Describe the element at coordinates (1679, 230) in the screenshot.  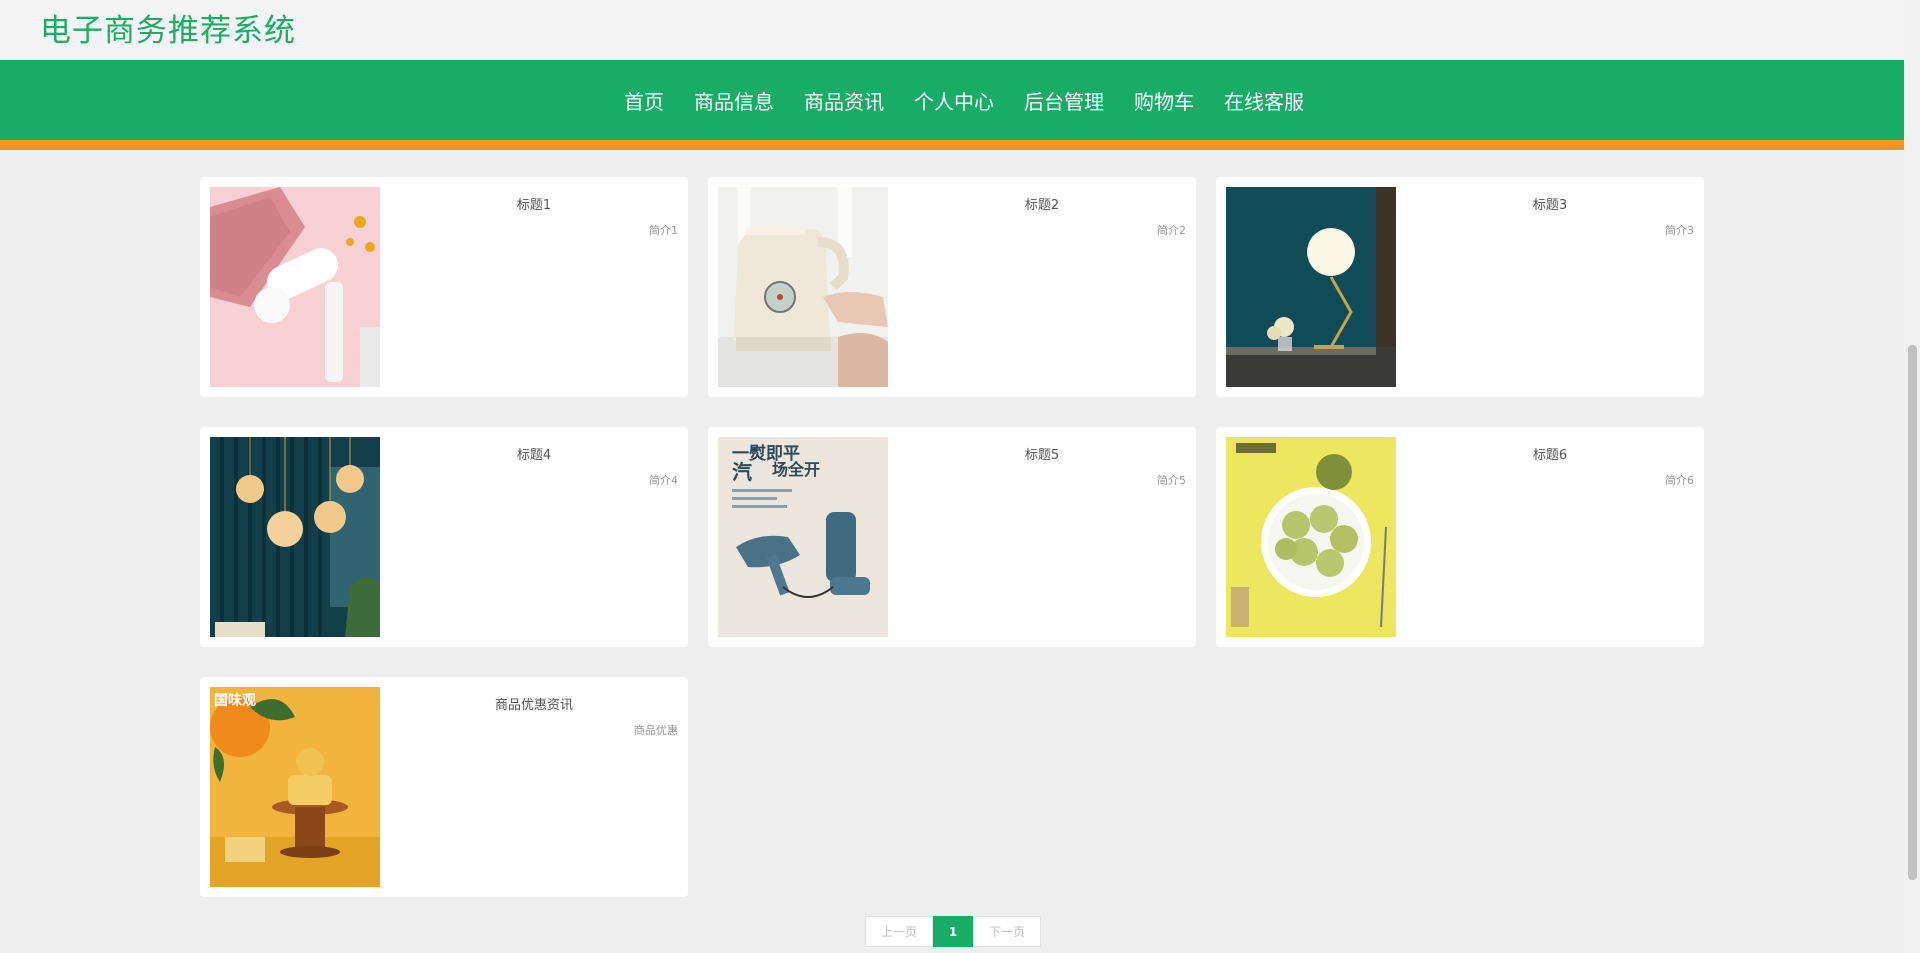
I see `news-summary: 简介3` at that location.